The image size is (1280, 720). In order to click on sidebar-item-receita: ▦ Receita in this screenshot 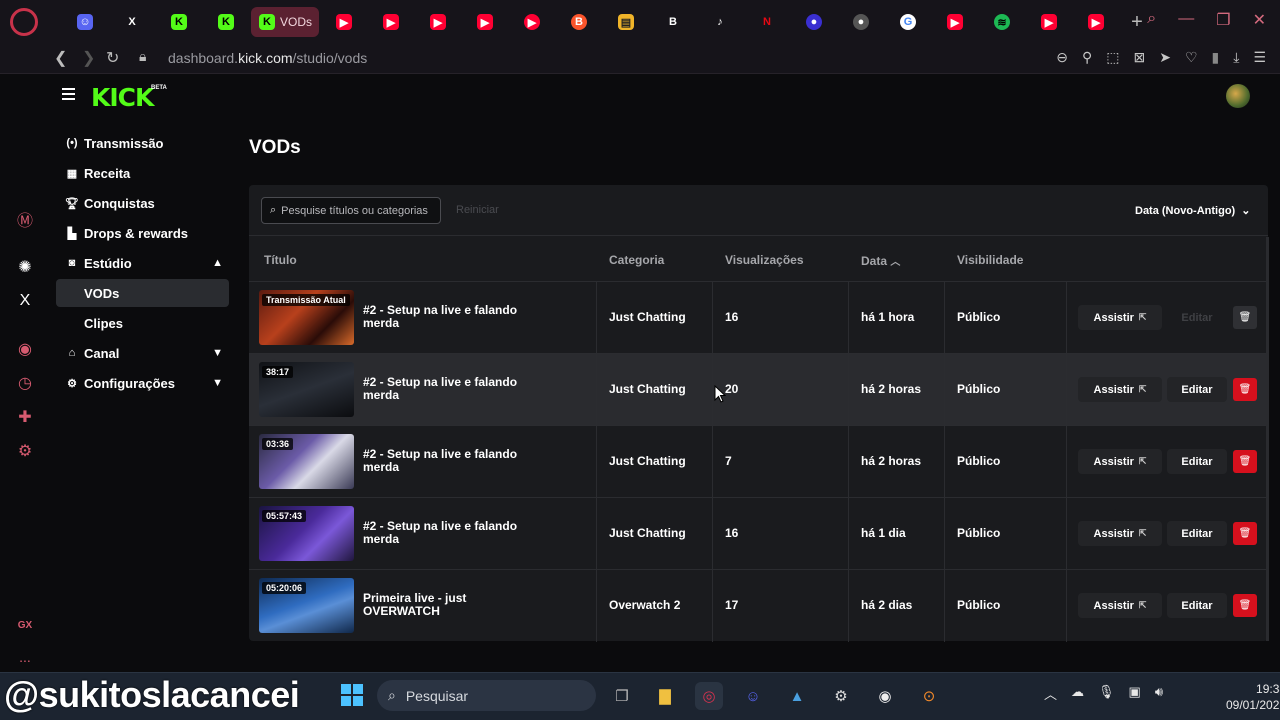, I will do `click(142, 173)`.